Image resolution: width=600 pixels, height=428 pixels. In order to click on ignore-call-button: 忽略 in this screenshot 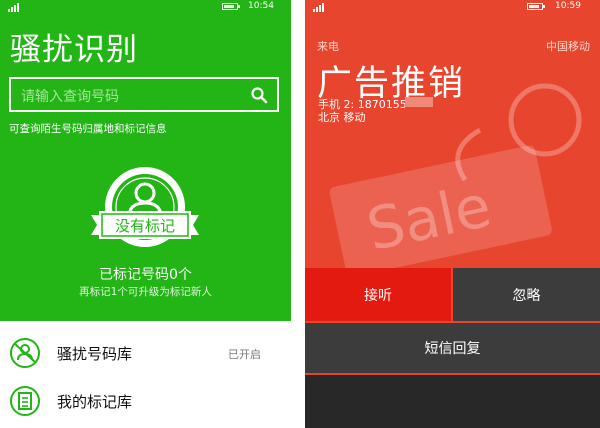, I will do `click(526, 294)`.